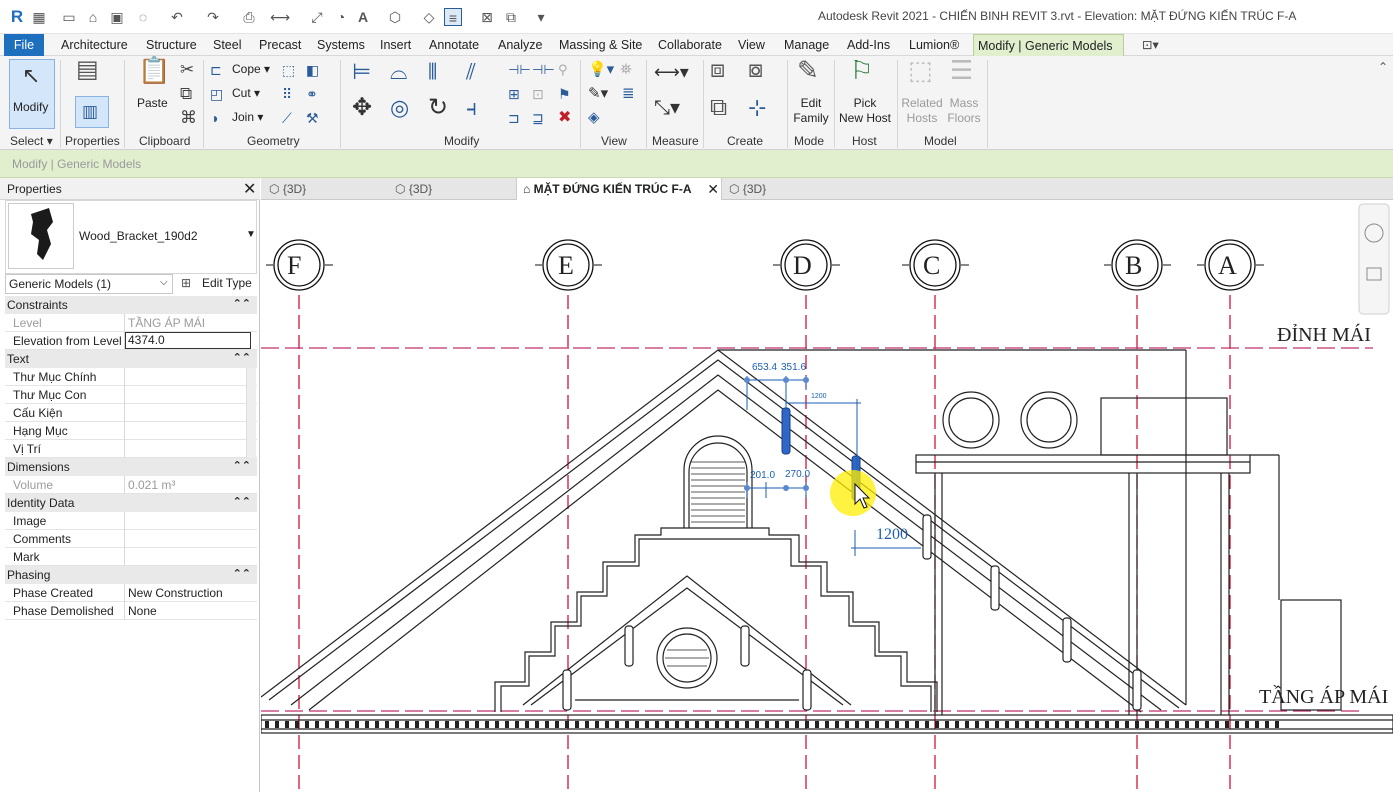 The height and width of the screenshot is (792, 1393). Describe the element at coordinates (131, 485) in the screenshot. I see `prop-row-volume: Volume 0.021 m³` at that location.